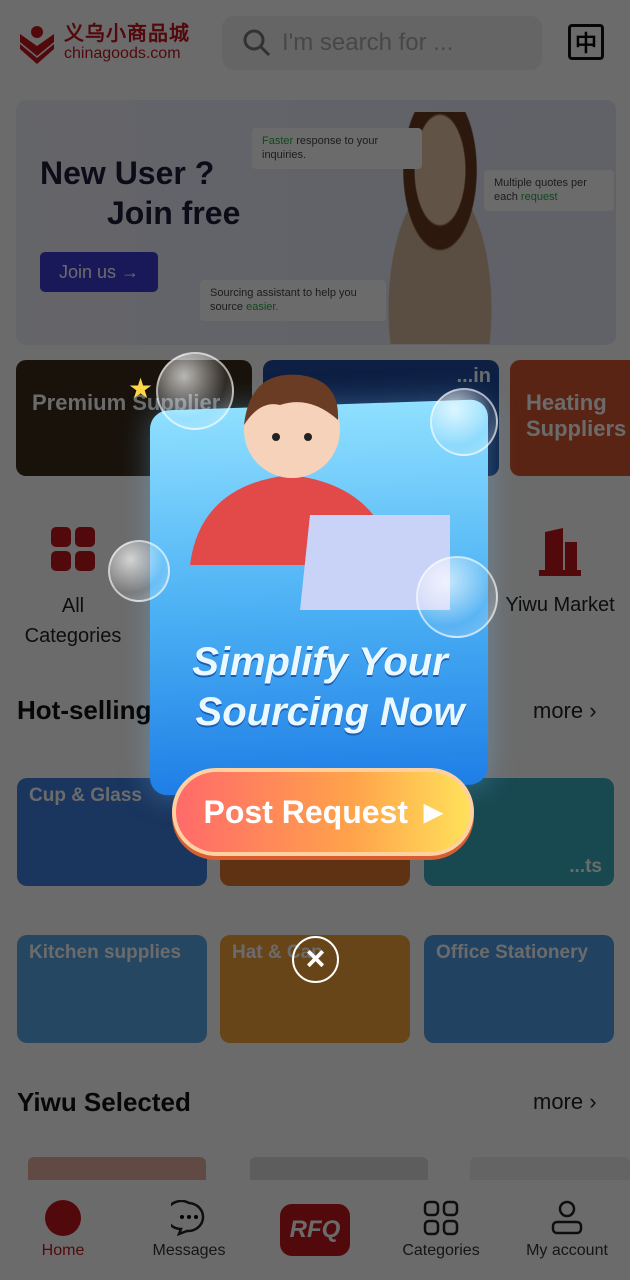 Image resolution: width=630 pixels, height=1280 pixels. I want to click on rfq-icon: RFQ, so click(315, 1230).